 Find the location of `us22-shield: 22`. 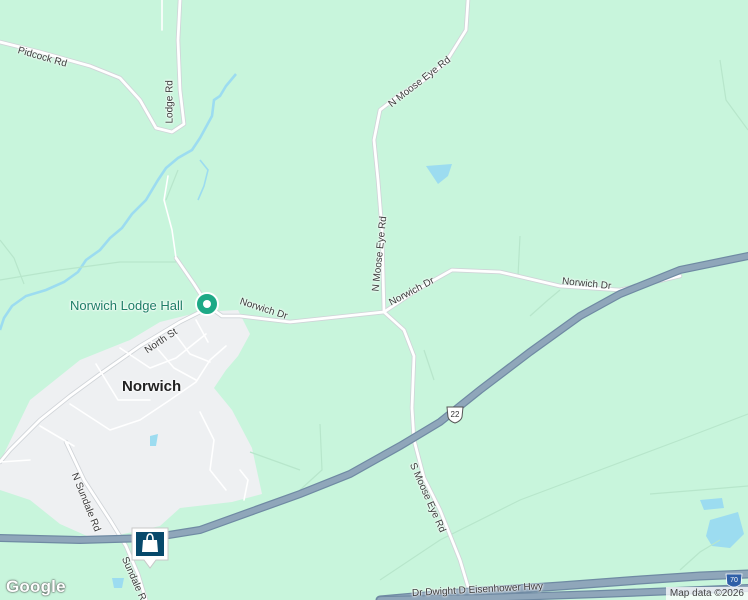

us22-shield: 22 is located at coordinates (455, 415).